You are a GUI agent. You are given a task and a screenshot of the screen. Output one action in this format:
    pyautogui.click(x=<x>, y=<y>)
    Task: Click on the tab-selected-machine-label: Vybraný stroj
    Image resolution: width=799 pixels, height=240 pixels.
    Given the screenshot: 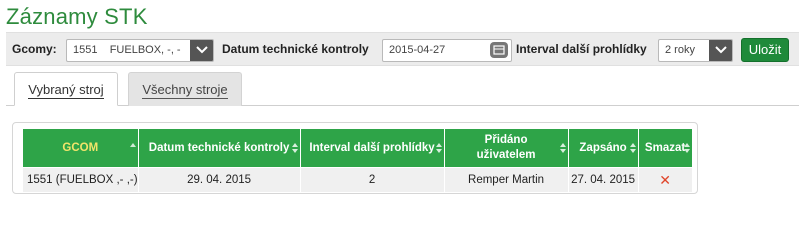 What is the action you would take?
    pyautogui.click(x=66, y=90)
    